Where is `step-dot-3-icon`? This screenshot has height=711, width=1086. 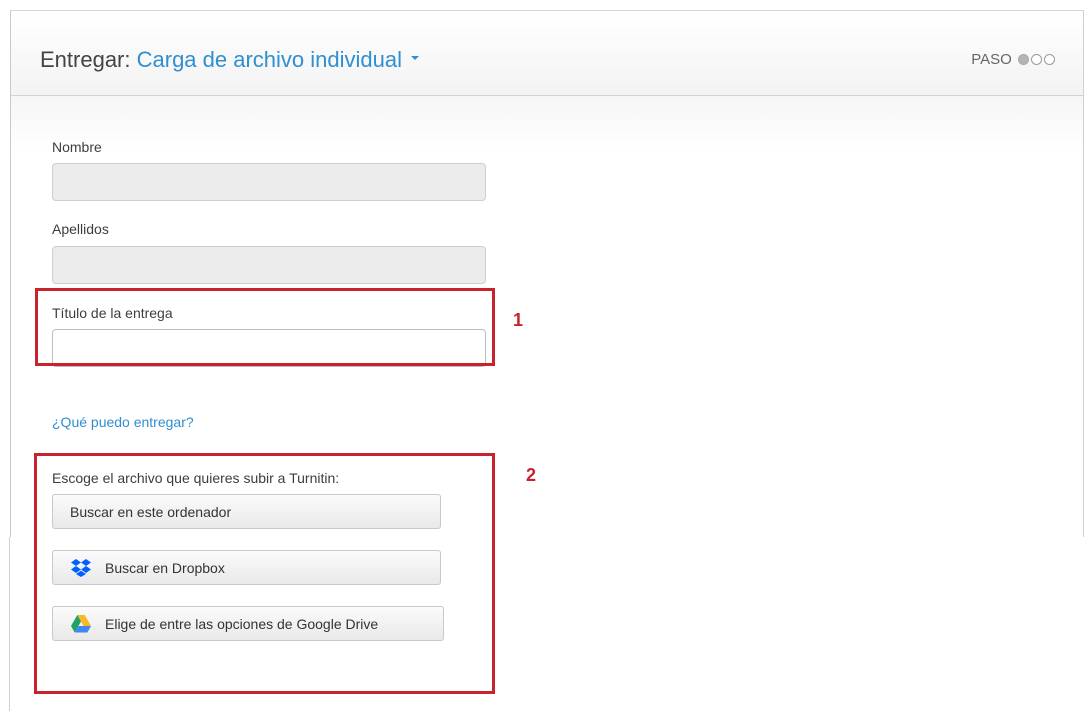
step-dot-3-icon is located at coordinates (1049, 59).